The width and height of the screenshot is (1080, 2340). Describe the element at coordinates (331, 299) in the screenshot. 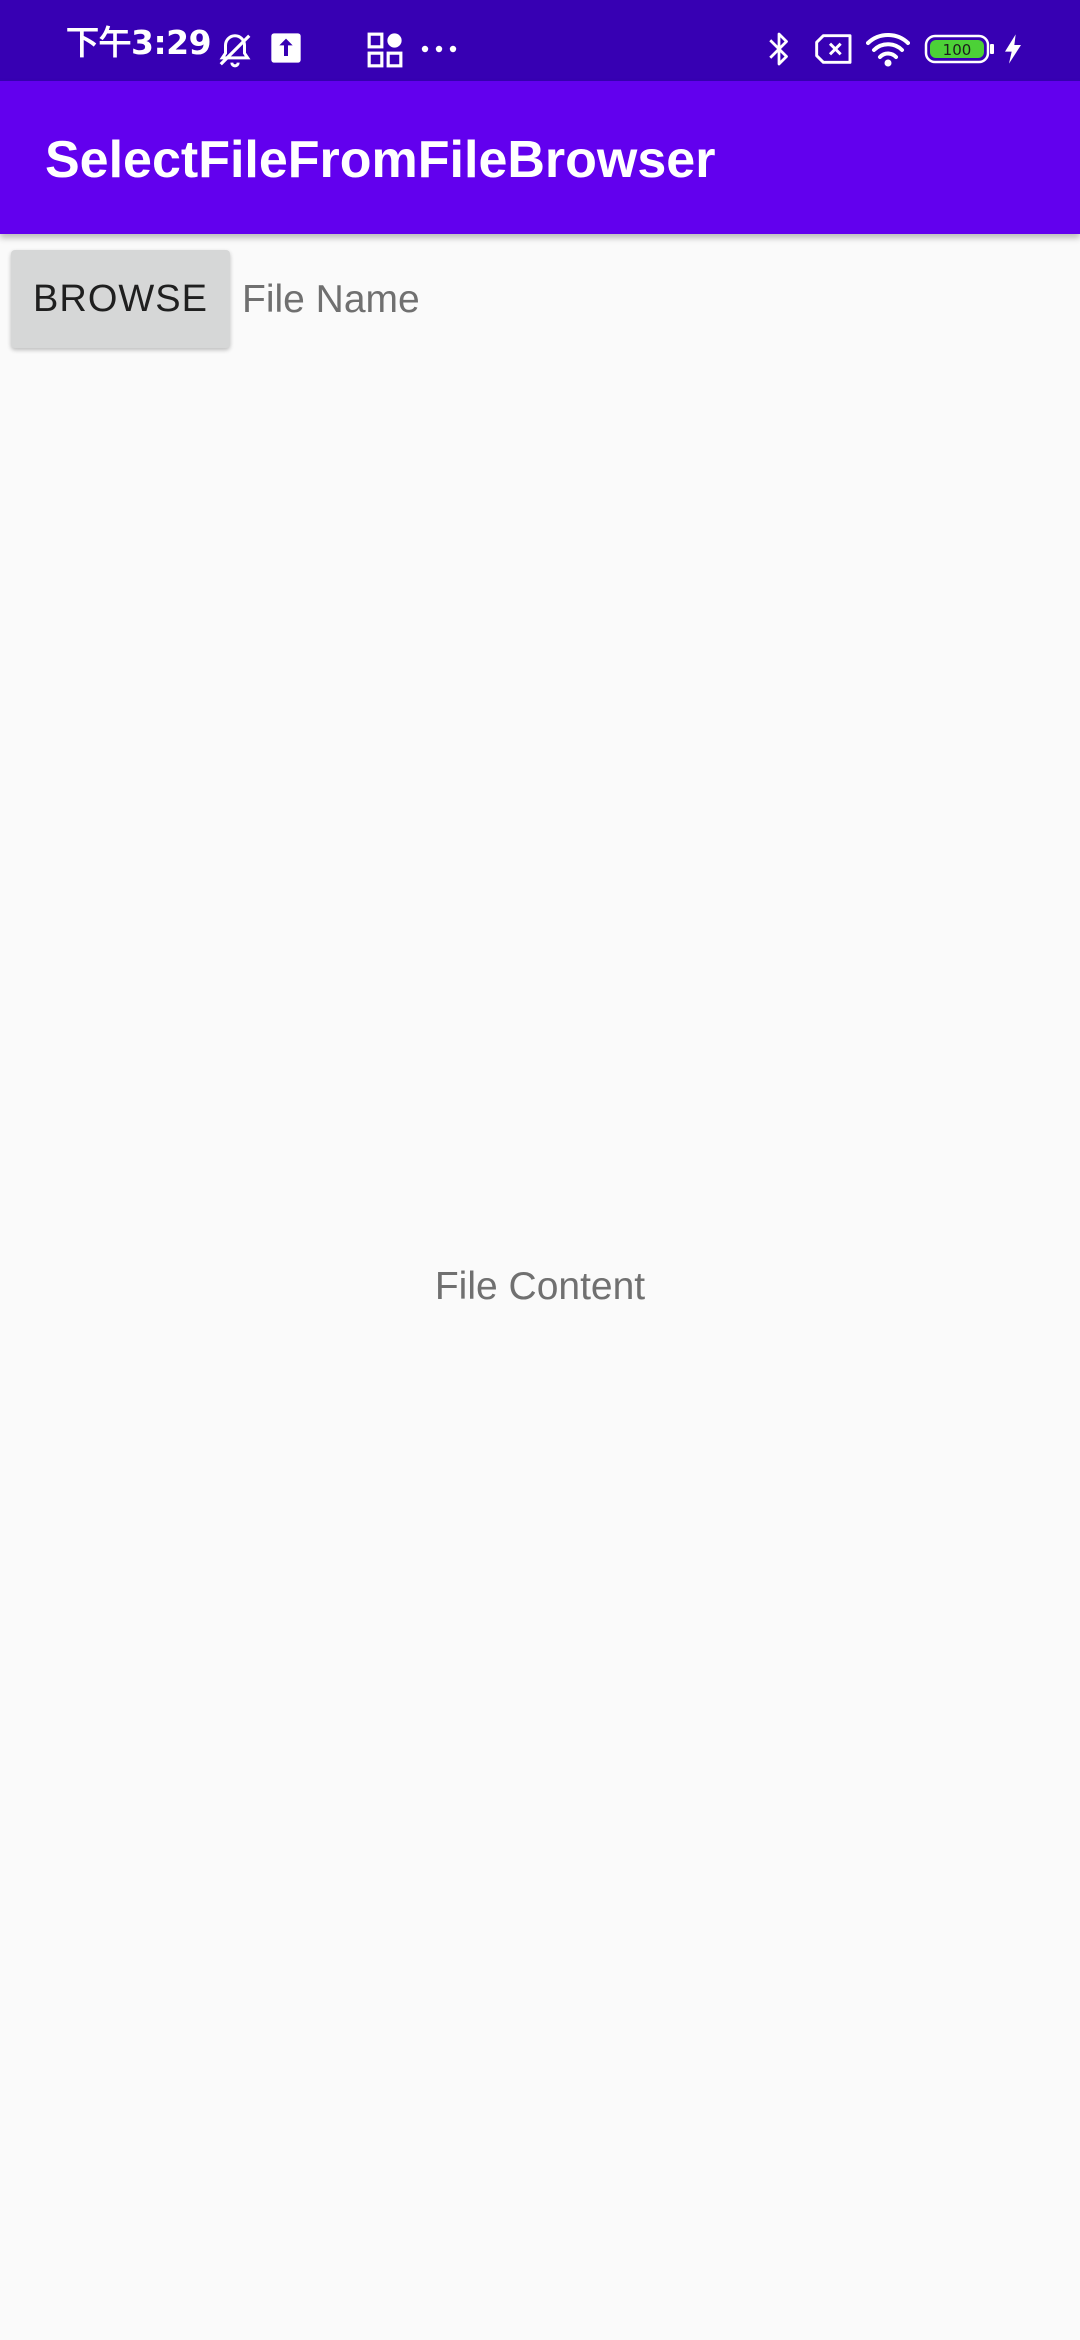

I see `file-name-label: File Name` at that location.